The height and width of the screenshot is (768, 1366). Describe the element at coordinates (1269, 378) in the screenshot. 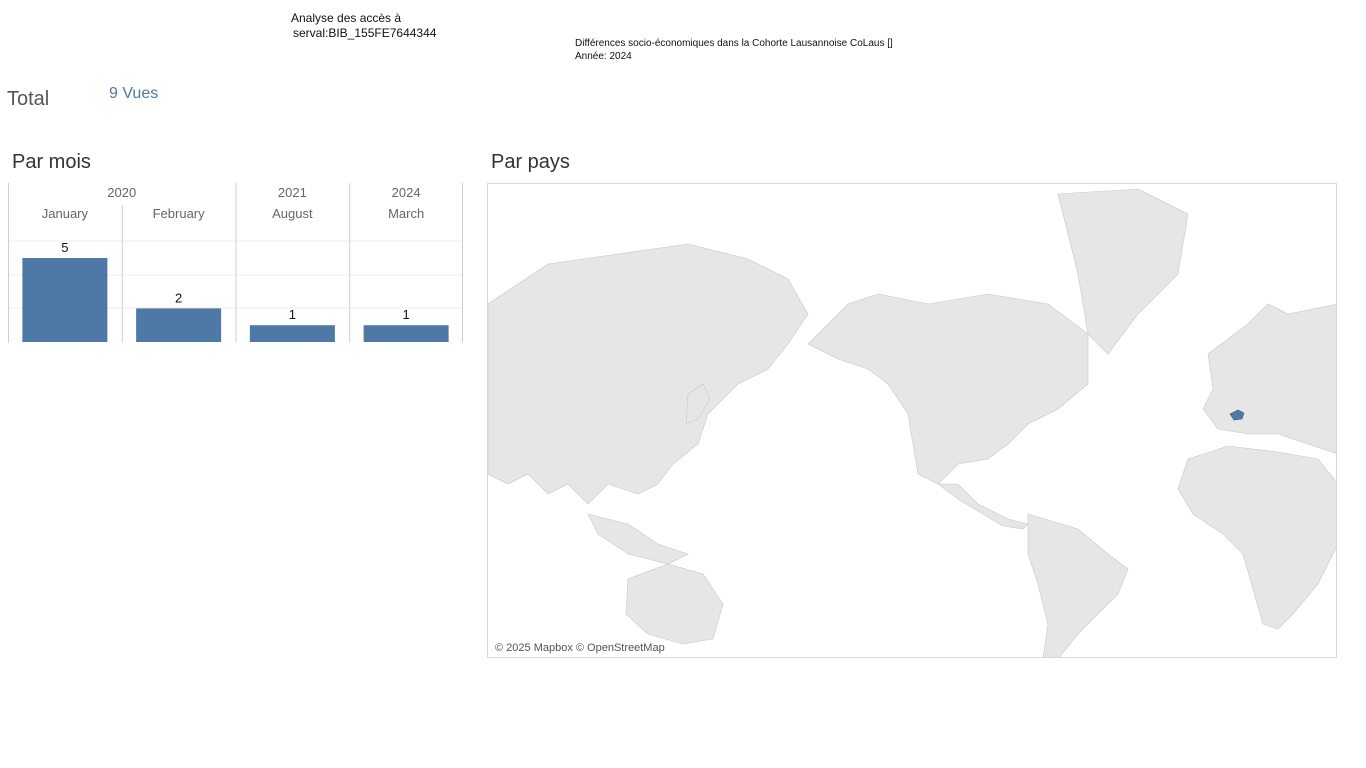

I see `map-land-europe` at that location.